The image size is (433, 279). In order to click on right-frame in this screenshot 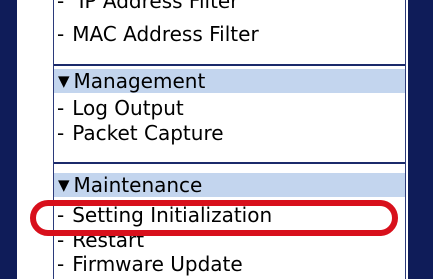, I will do `click(420, 139)`.